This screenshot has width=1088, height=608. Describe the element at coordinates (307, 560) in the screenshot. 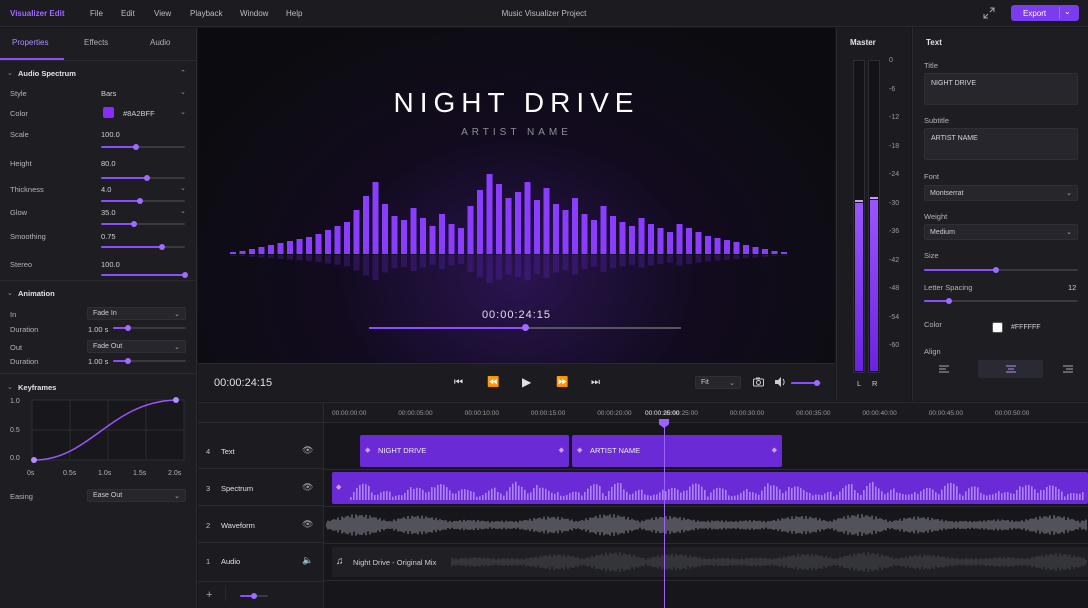

I see `speaker-icon: 🔈` at that location.